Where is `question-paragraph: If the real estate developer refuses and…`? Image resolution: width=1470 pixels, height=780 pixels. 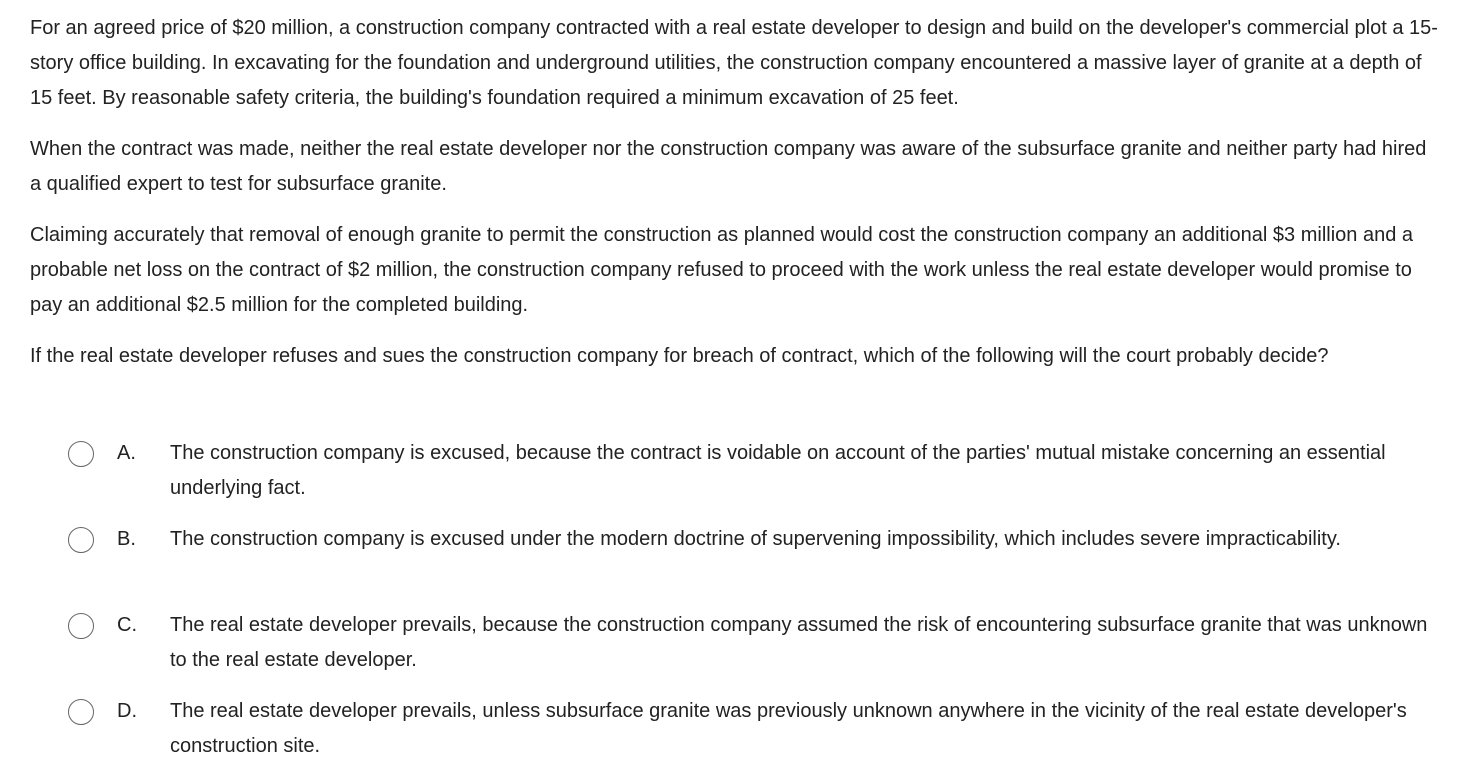 question-paragraph: If the real estate developer refuses and… is located at coordinates (679, 356).